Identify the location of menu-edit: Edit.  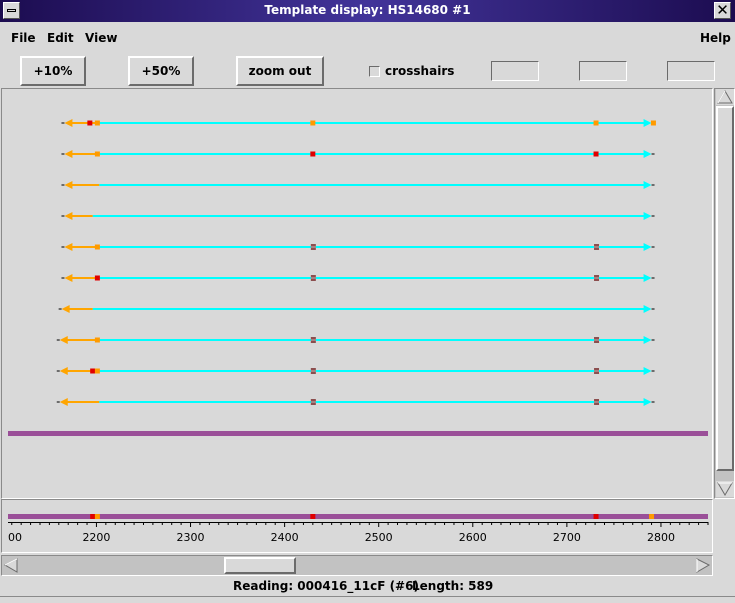
(60, 38).